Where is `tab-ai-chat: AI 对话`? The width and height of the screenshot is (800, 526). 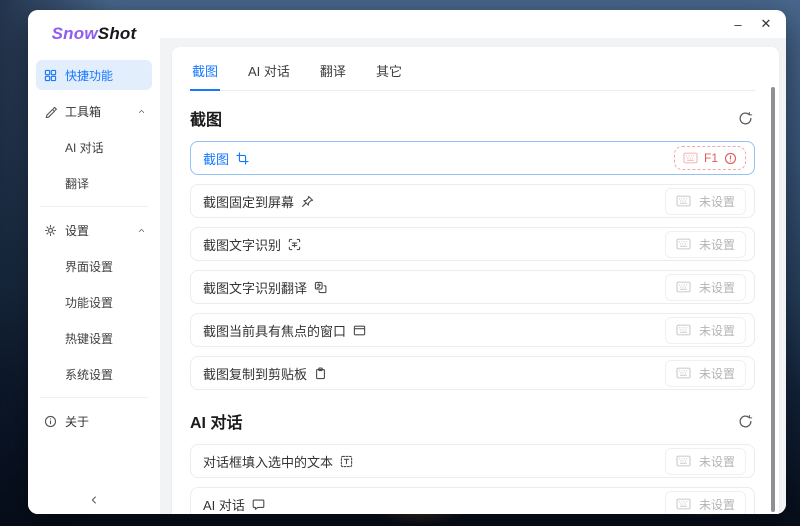 tab-ai-chat: AI 对话 is located at coordinates (269, 73).